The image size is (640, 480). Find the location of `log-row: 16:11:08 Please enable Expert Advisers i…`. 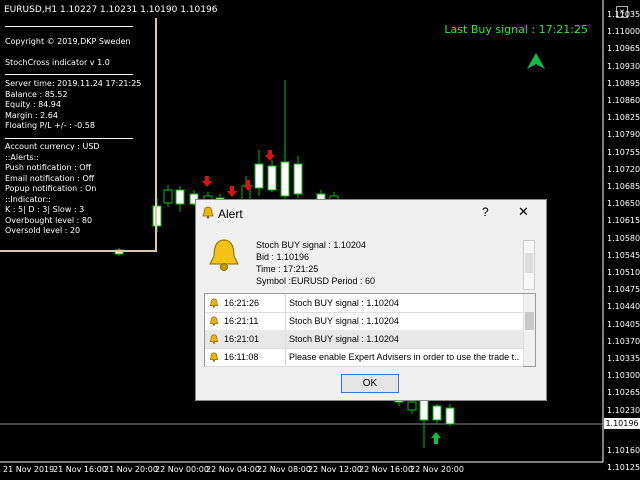

log-row: 16:11:08 Please enable Expert Advisers i… is located at coordinates (364, 357).